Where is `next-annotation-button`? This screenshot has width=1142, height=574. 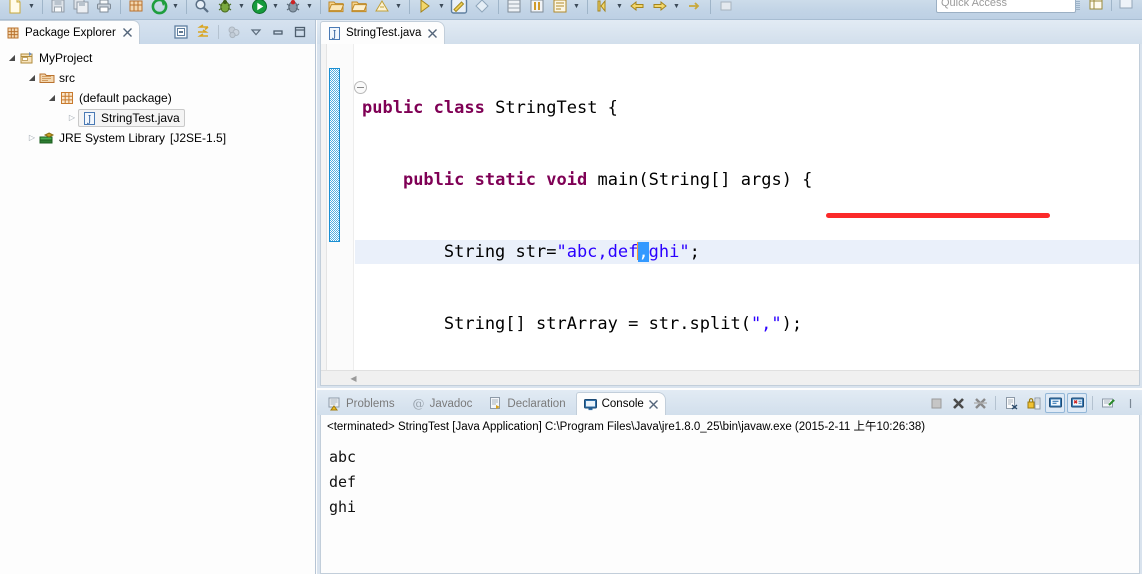 next-annotation-button is located at coordinates (425, 8).